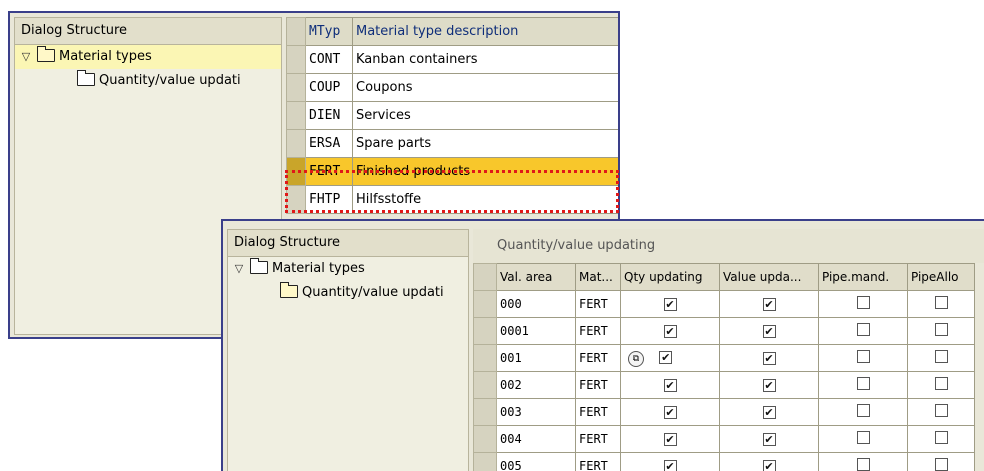 The height and width of the screenshot is (471, 984). Describe the element at coordinates (329, 87) in the screenshot. I see `mtyp-cell: COUP` at that location.